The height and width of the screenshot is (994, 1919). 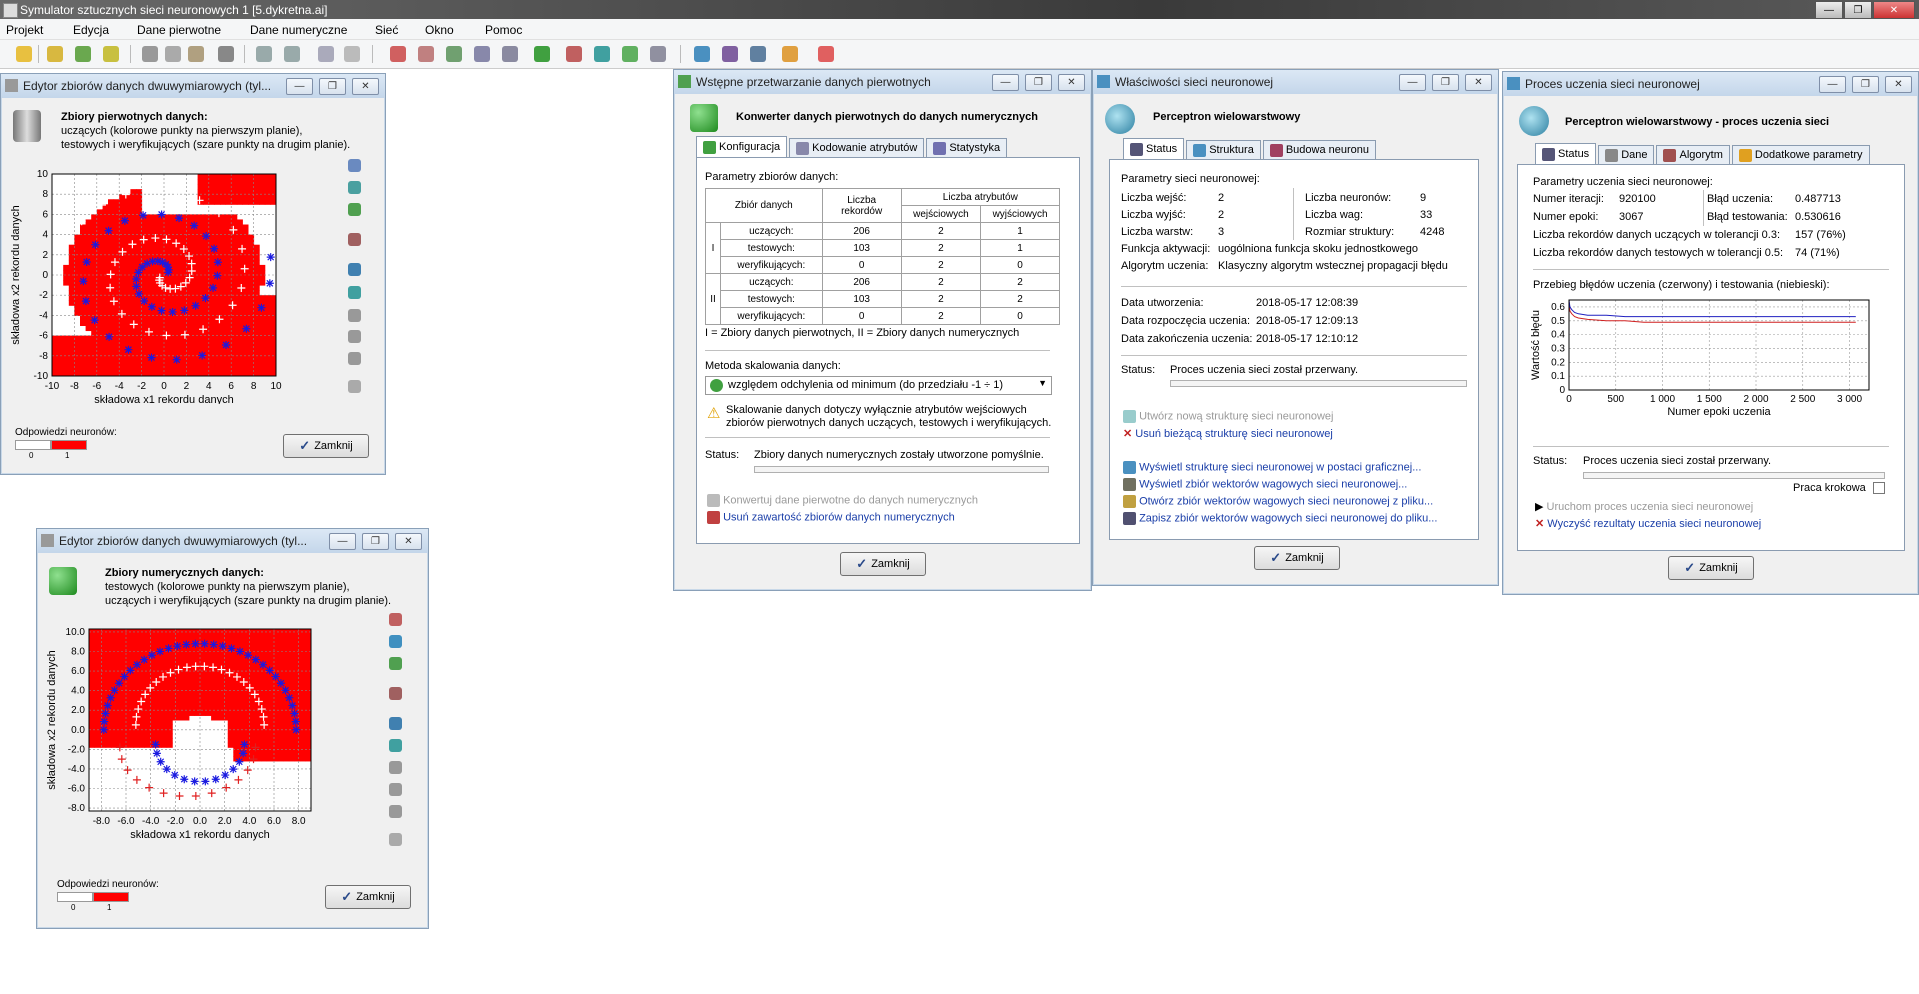 What do you see at coordinates (630, 54) in the screenshot?
I see `numeric-data-4-icon` at bounding box center [630, 54].